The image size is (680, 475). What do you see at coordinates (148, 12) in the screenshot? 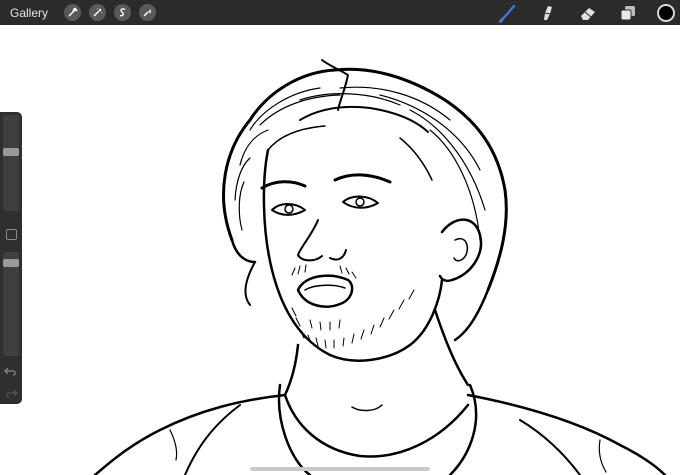
I see `transform-arrow-icon` at bounding box center [148, 12].